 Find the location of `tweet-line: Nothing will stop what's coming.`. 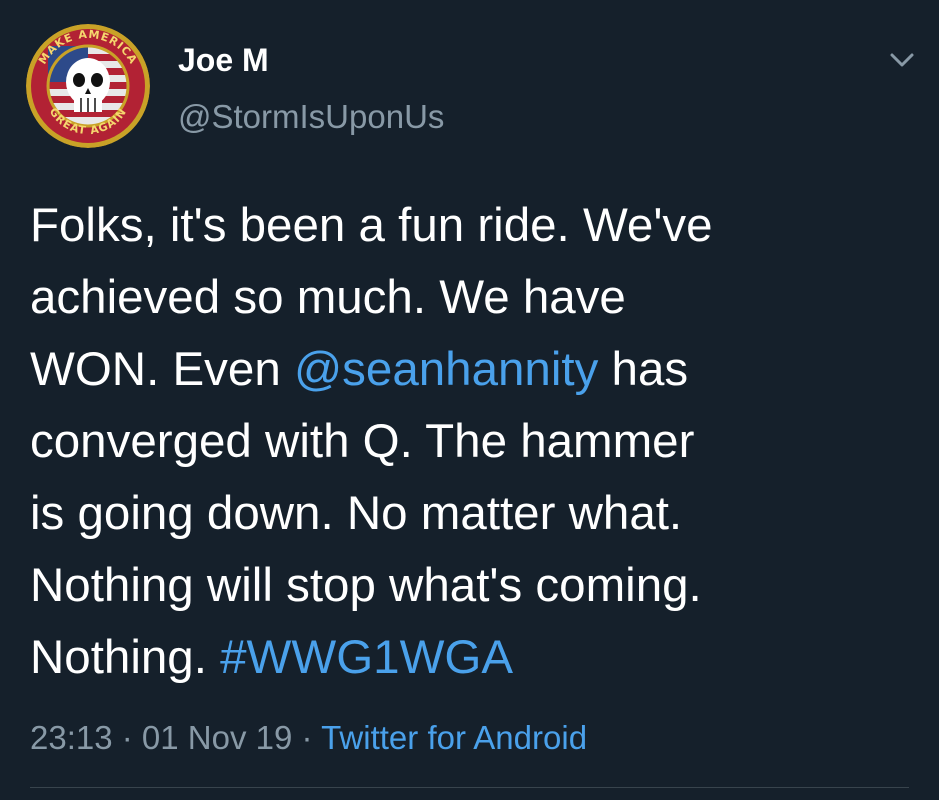

tweet-line: Nothing will stop what's coming. is located at coordinates (366, 585).